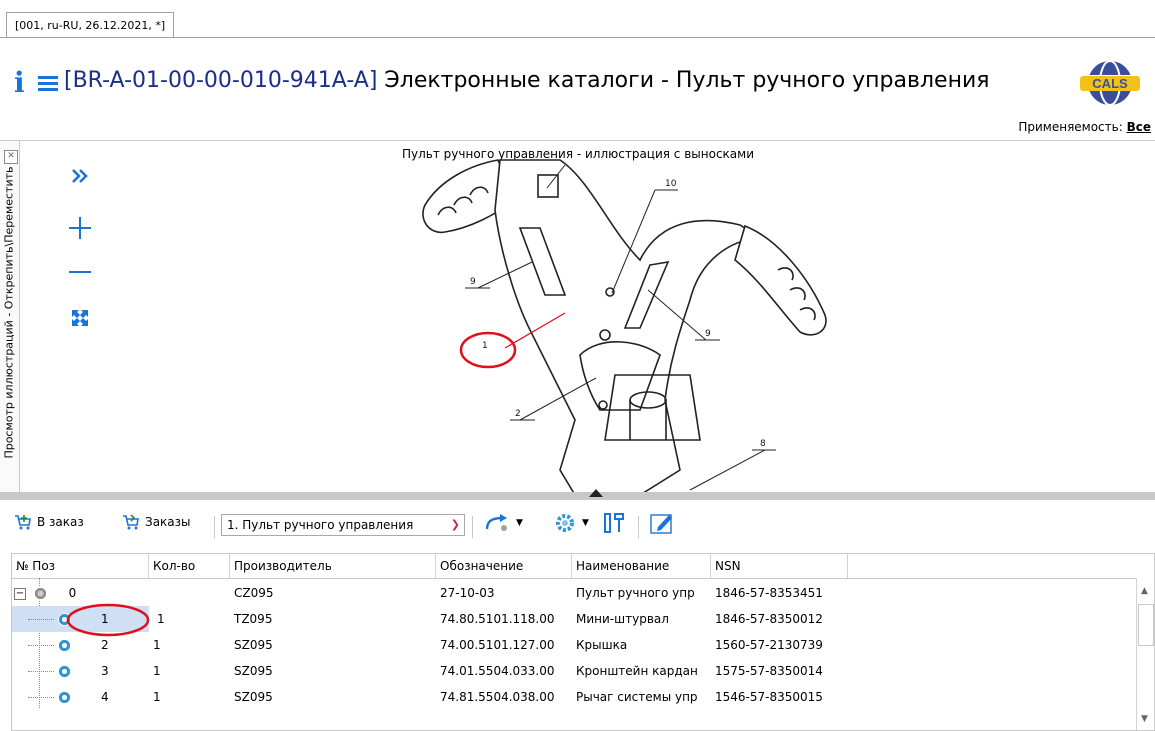  What do you see at coordinates (565, 523) in the screenshot?
I see `gear-icon` at bounding box center [565, 523].